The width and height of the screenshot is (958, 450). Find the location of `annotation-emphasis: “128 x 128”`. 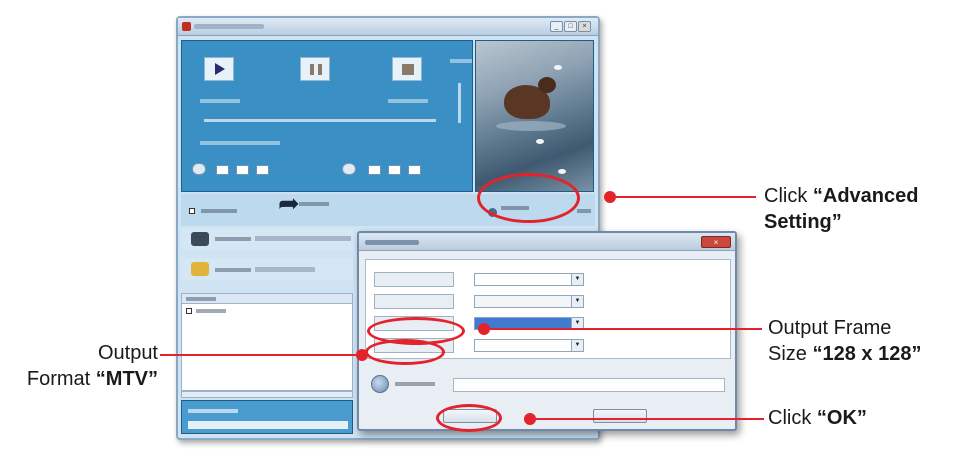

annotation-emphasis: “128 x 128” is located at coordinates (867, 354).